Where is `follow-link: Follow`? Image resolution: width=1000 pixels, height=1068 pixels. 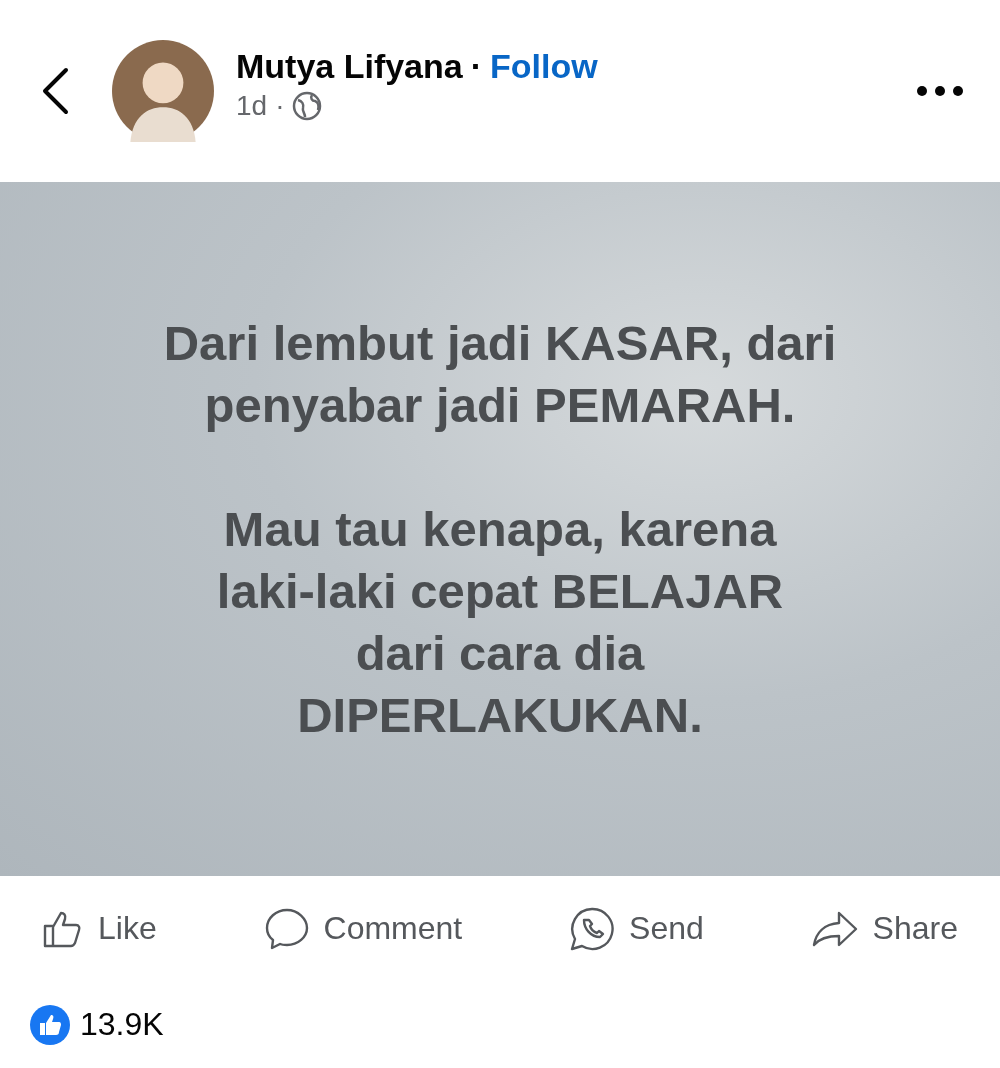 follow-link: Follow is located at coordinates (544, 66).